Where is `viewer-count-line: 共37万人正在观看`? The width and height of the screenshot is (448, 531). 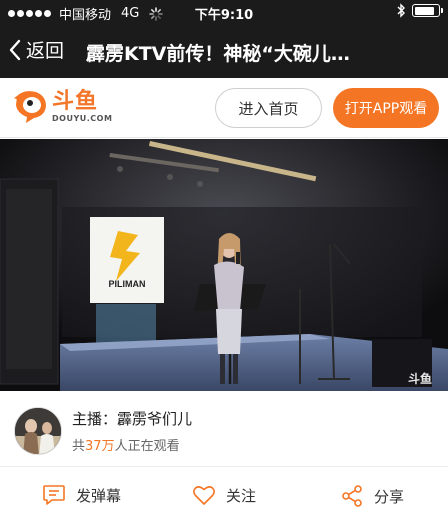
viewer-count-line: 共37万人正在观看 is located at coordinates (126, 444).